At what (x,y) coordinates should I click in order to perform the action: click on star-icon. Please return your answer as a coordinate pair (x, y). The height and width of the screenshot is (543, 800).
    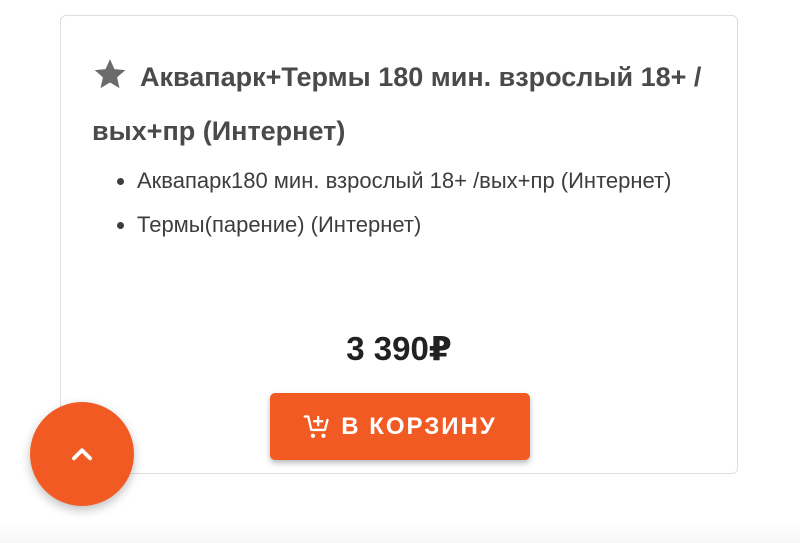
    Looking at the image, I should click on (110, 74).